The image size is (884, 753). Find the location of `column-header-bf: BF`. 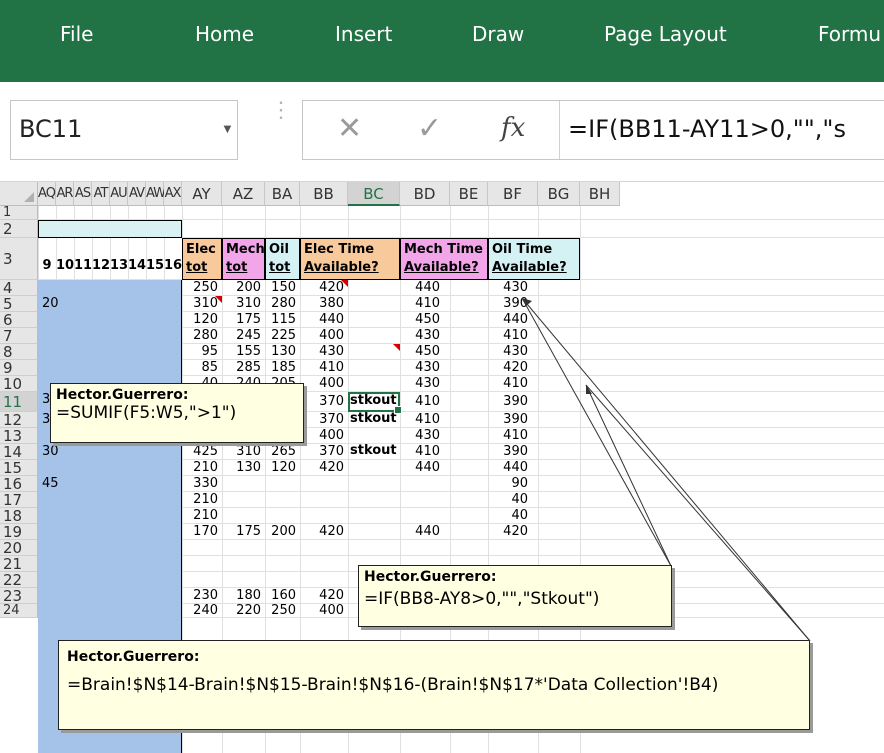

column-header-bf: BF is located at coordinates (513, 194).